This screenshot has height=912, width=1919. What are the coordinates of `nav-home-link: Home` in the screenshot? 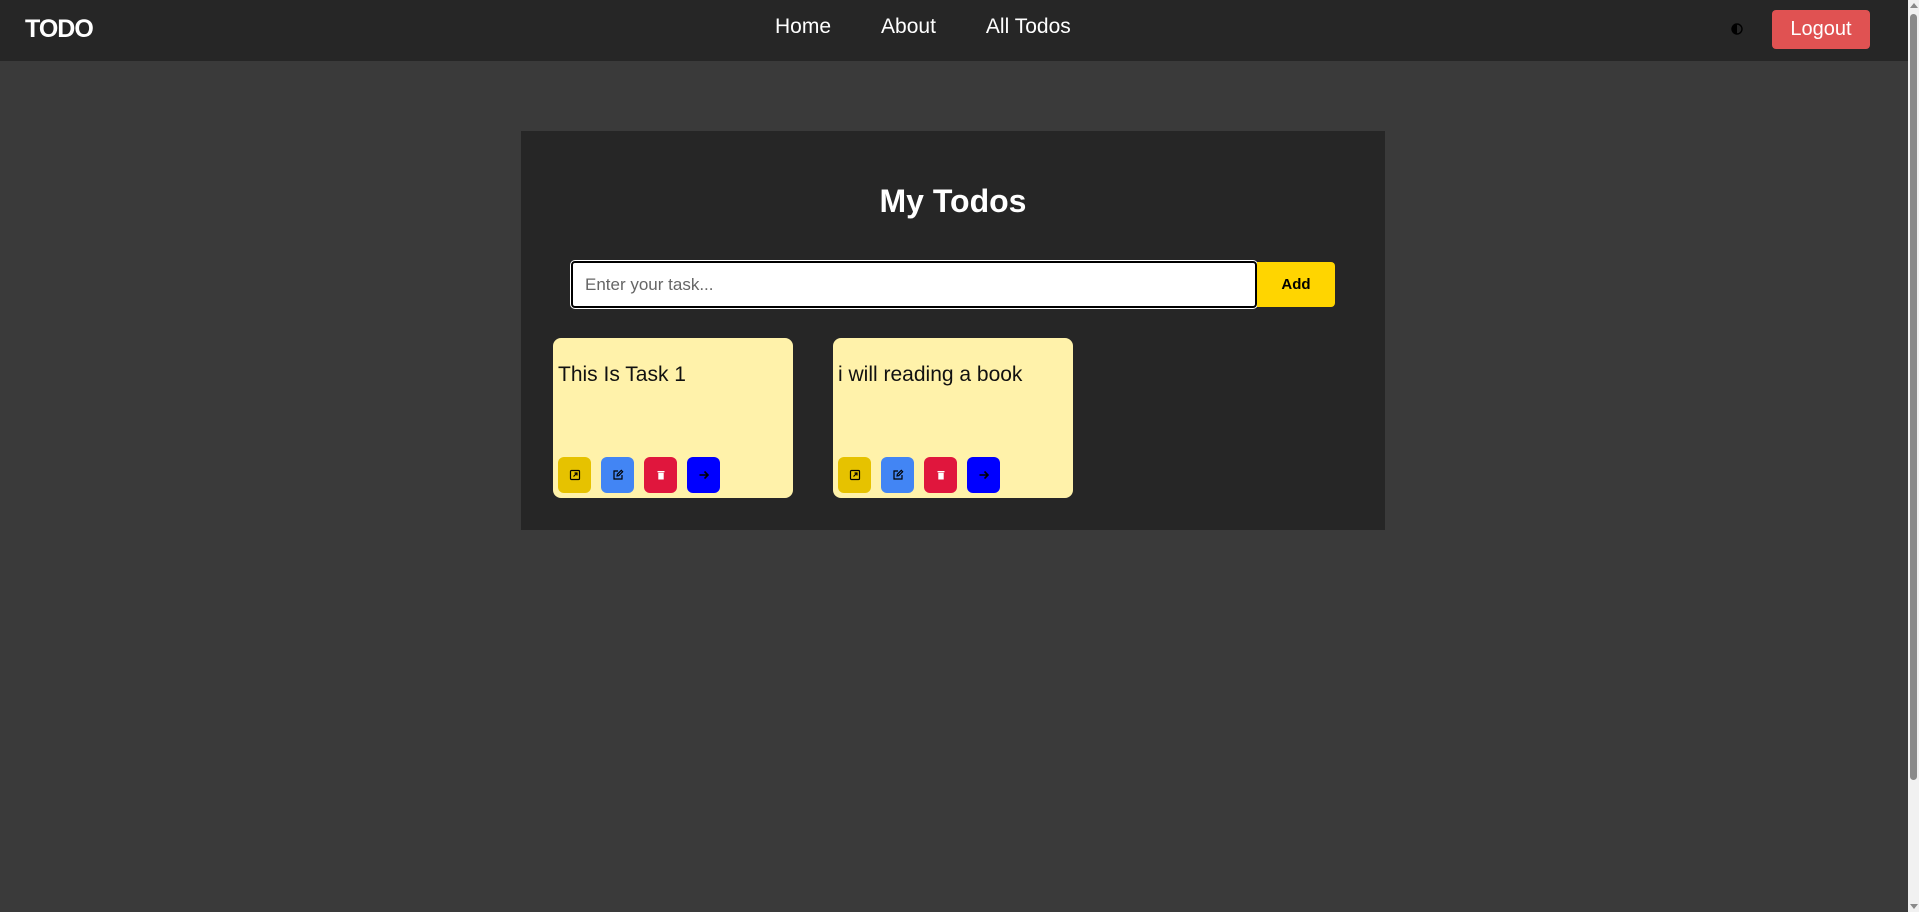 It's located at (803, 27).